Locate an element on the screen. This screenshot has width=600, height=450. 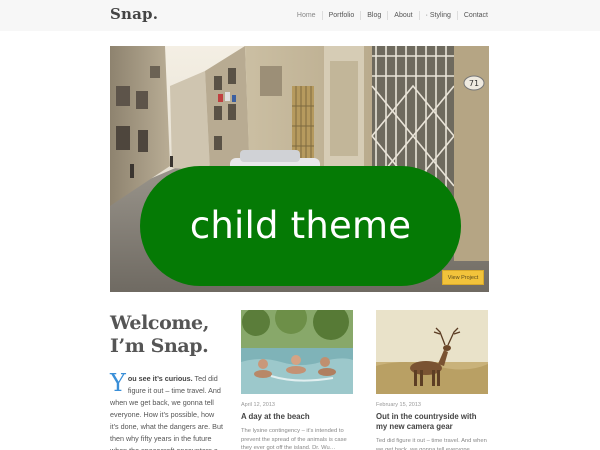
post-thumbnail-deer is located at coordinates (432, 352).